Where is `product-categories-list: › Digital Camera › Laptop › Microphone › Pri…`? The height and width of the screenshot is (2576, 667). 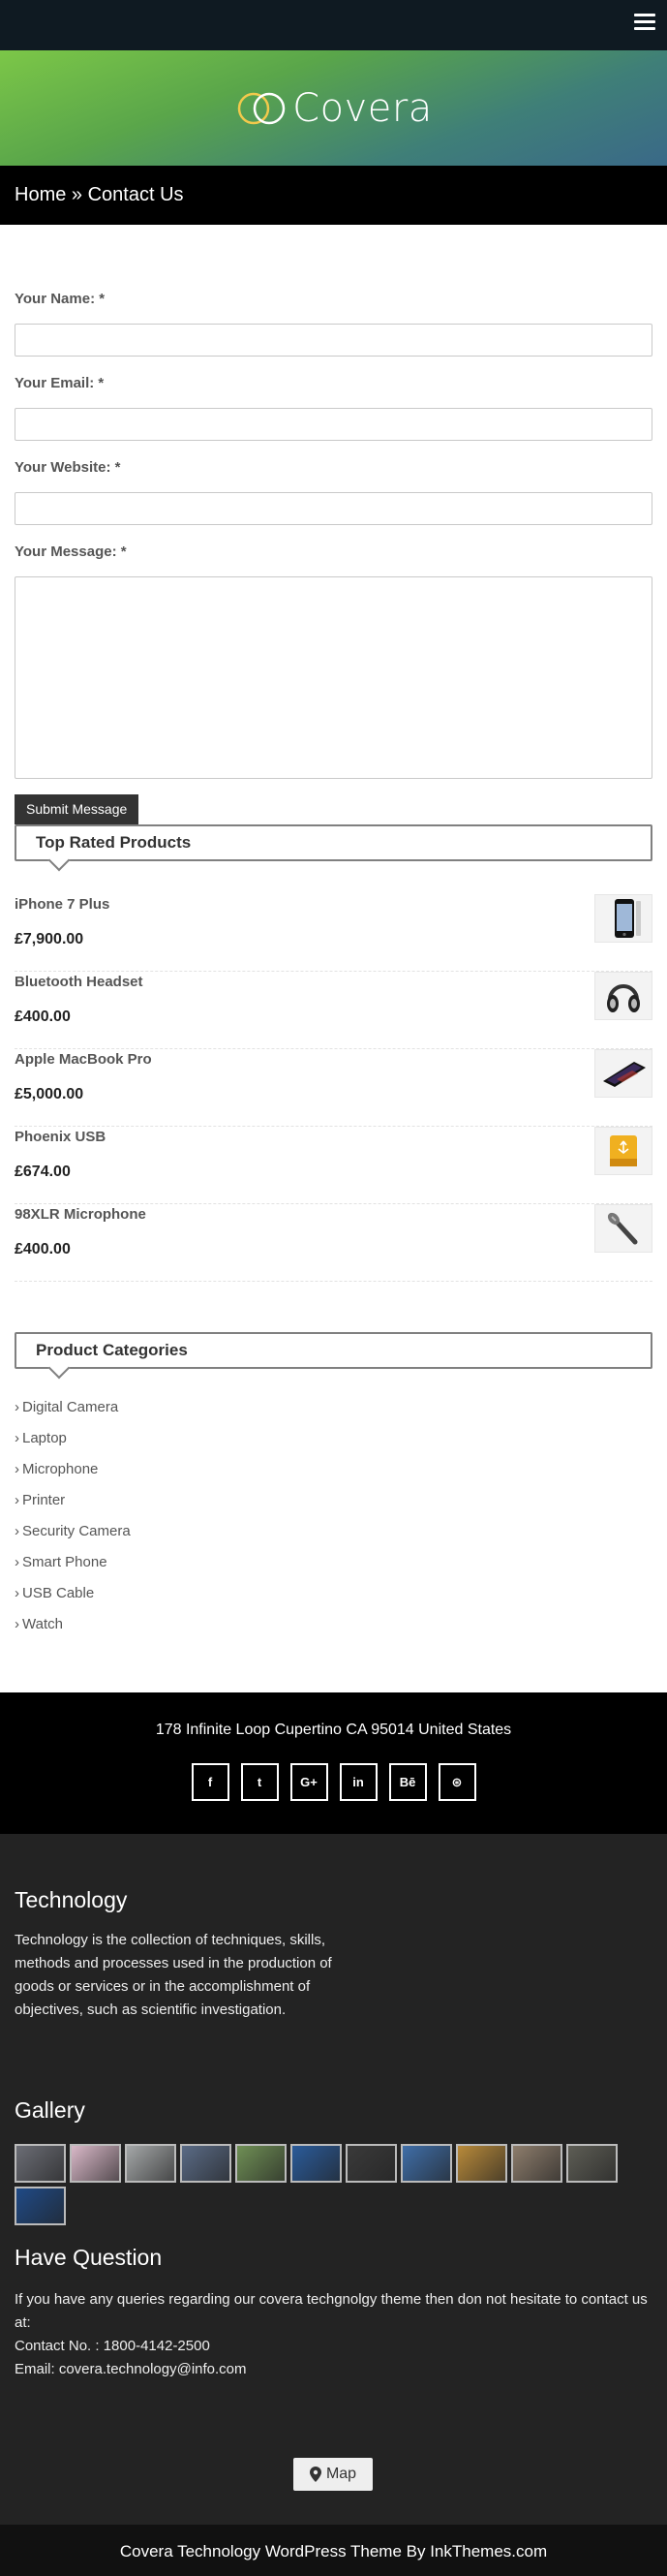
product-categories-list: › Digital Camera › Laptop › Microphone › Pri… is located at coordinates (333, 1522).